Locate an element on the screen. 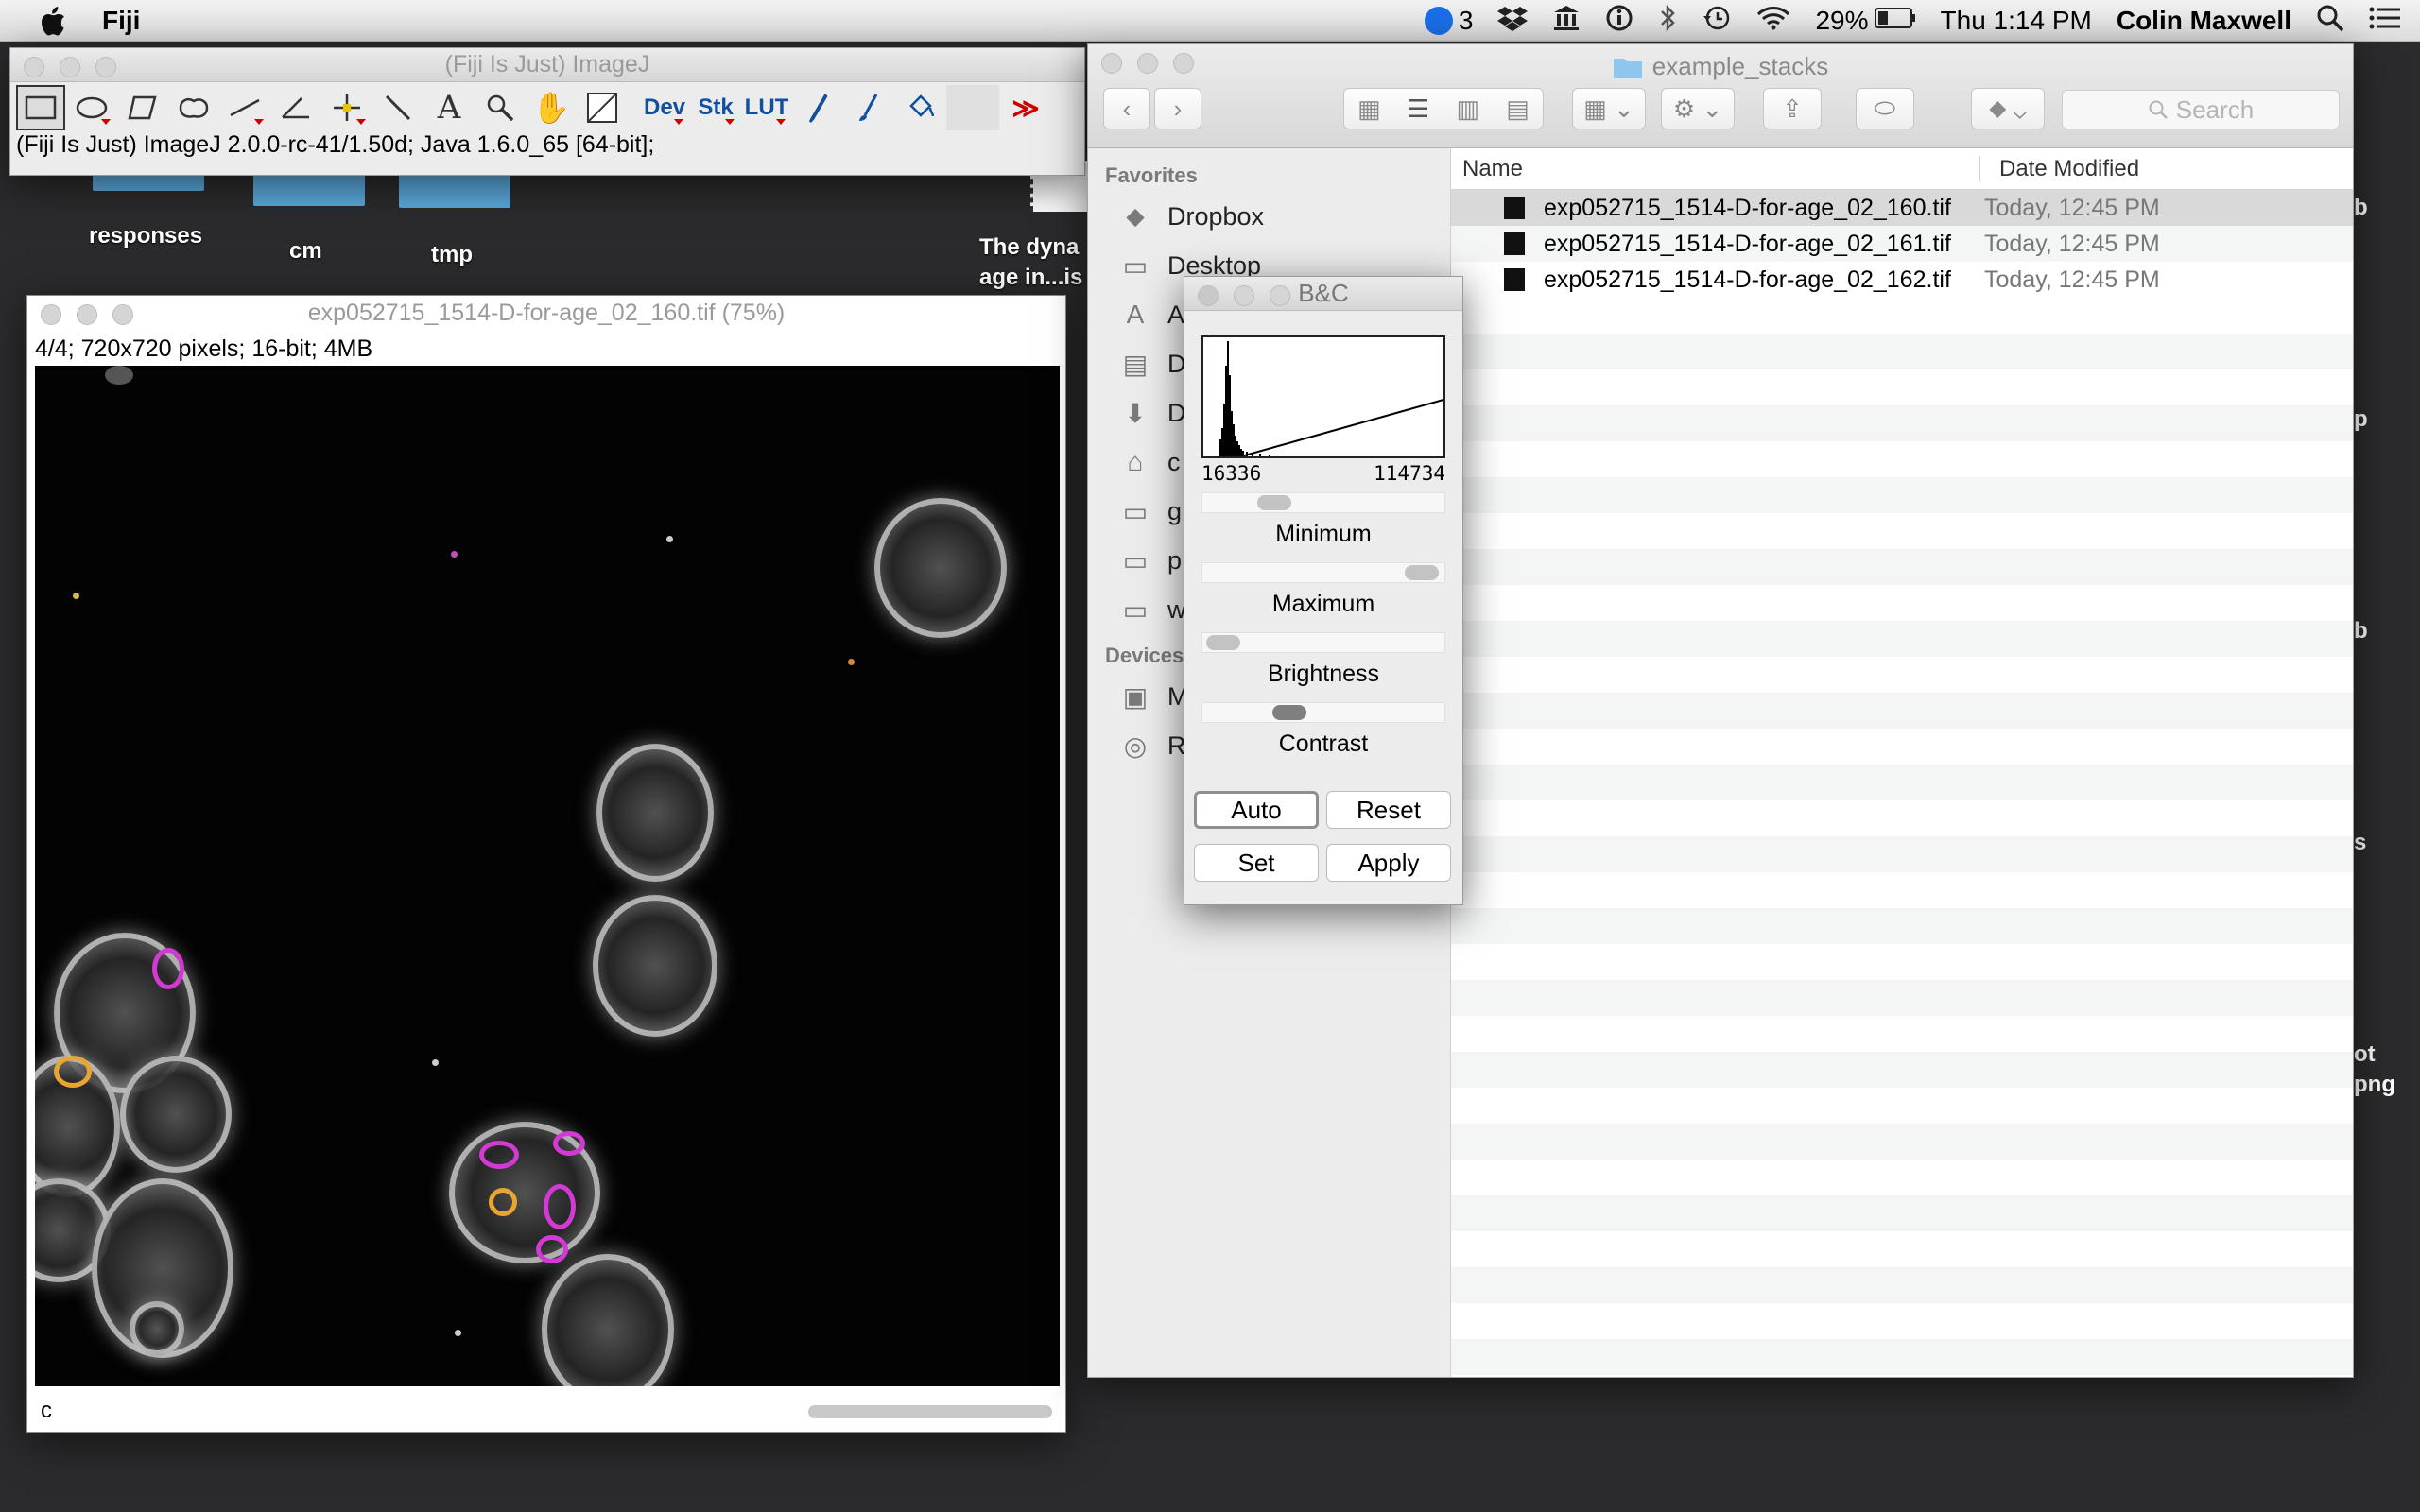 Image resolution: width=2420 pixels, height=1512 pixels. icon-view-icon: ▦ is located at coordinates (1369, 109).